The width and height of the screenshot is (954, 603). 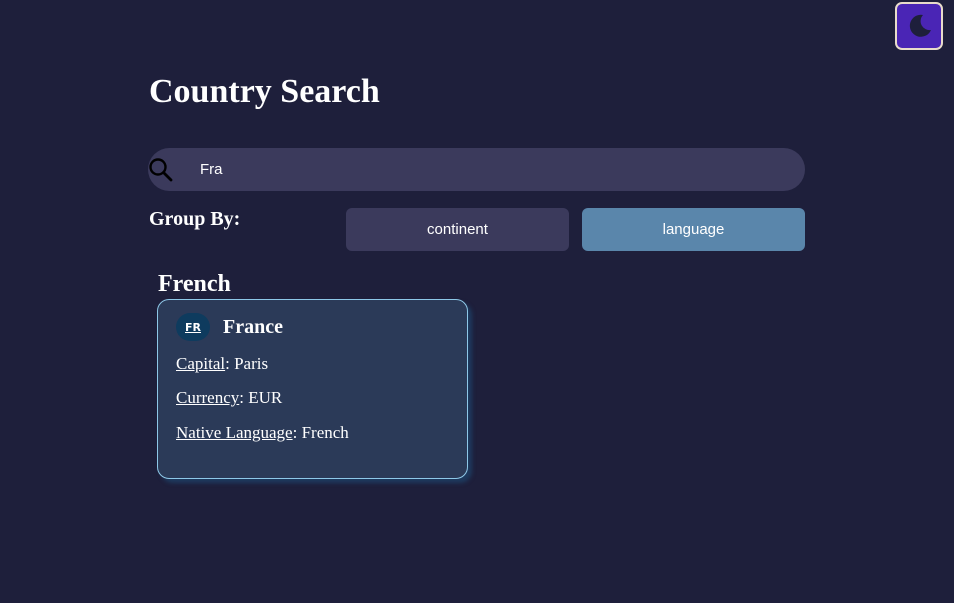 I want to click on group-by-language-button: language, so click(x=693, y=229).